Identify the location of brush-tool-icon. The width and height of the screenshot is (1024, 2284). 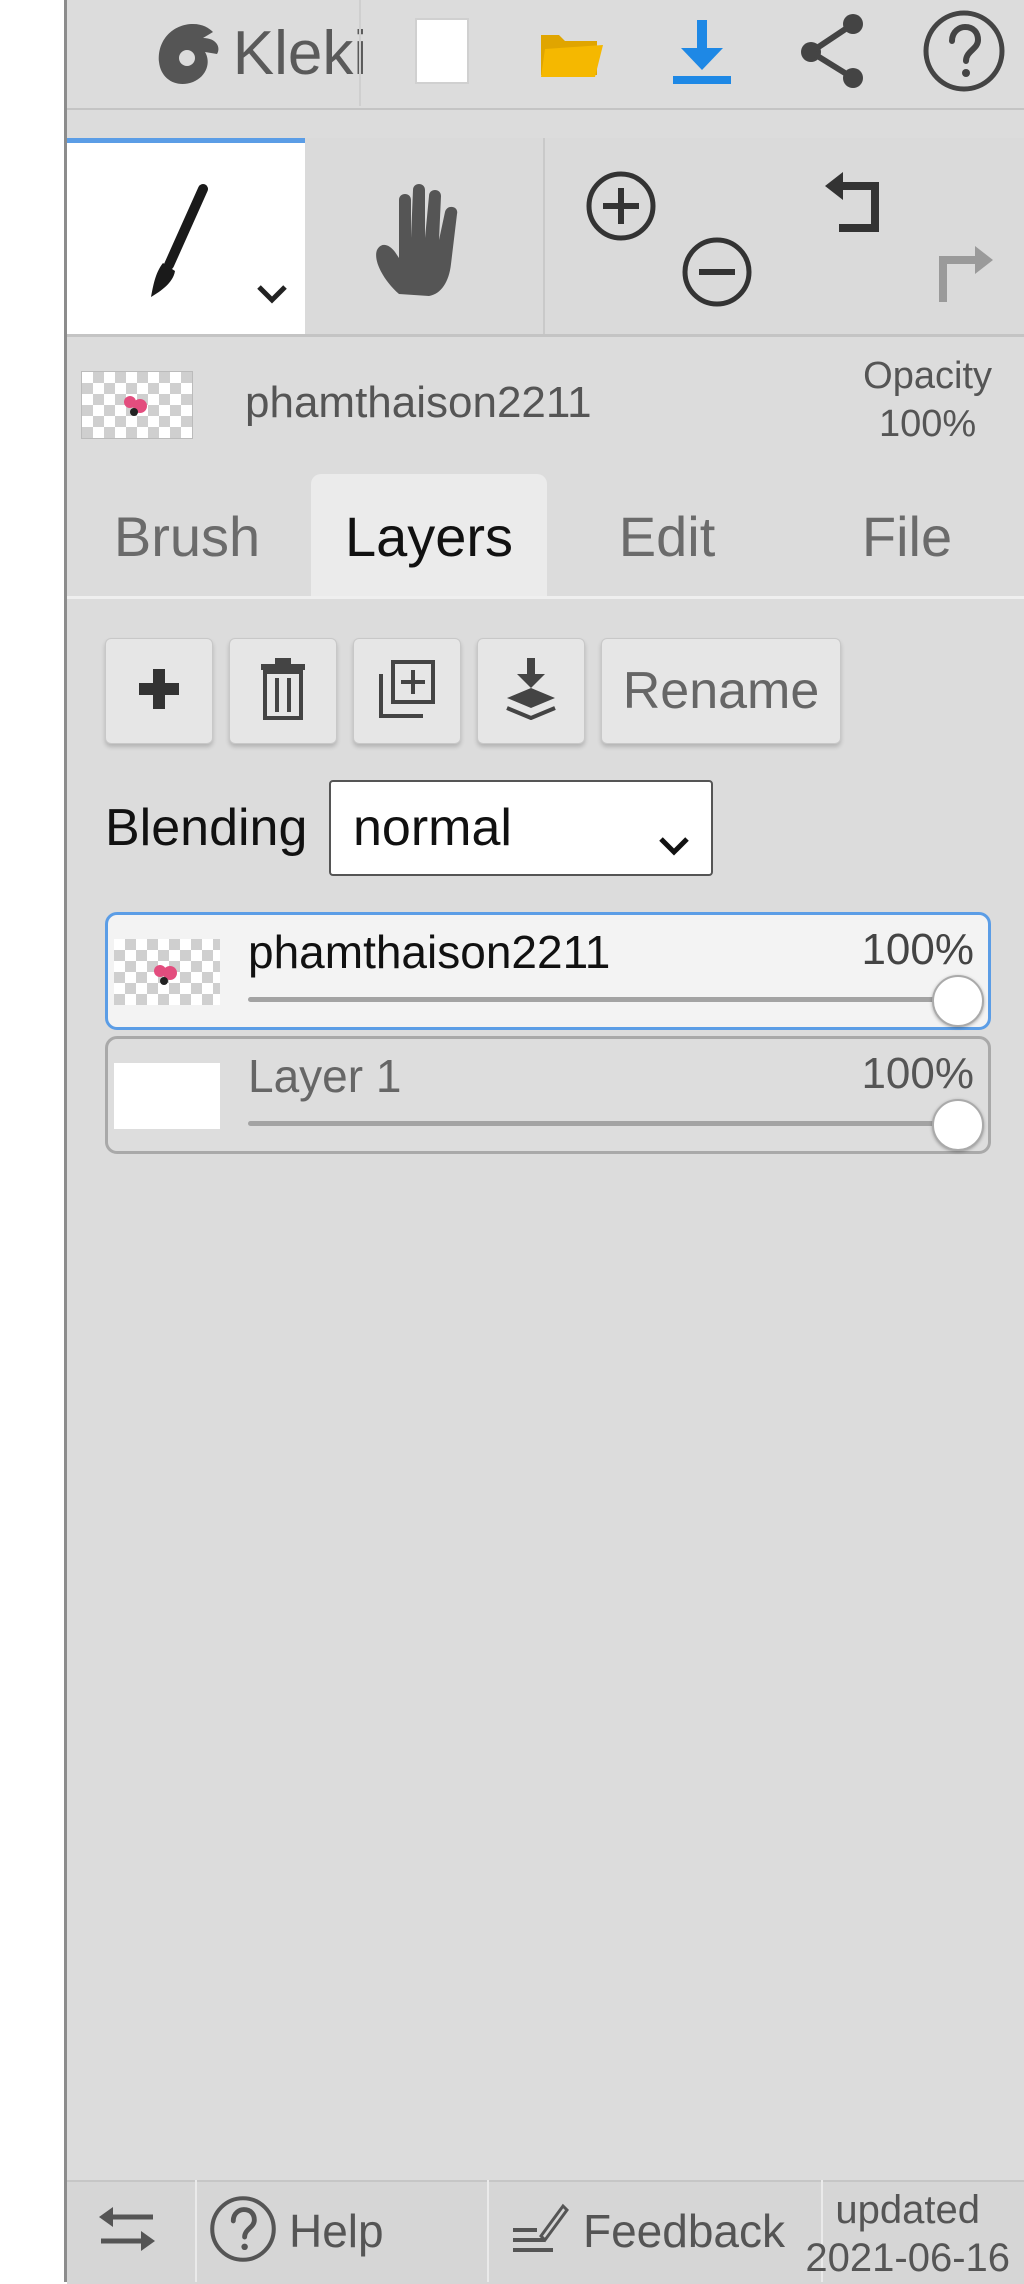
(173, 250).